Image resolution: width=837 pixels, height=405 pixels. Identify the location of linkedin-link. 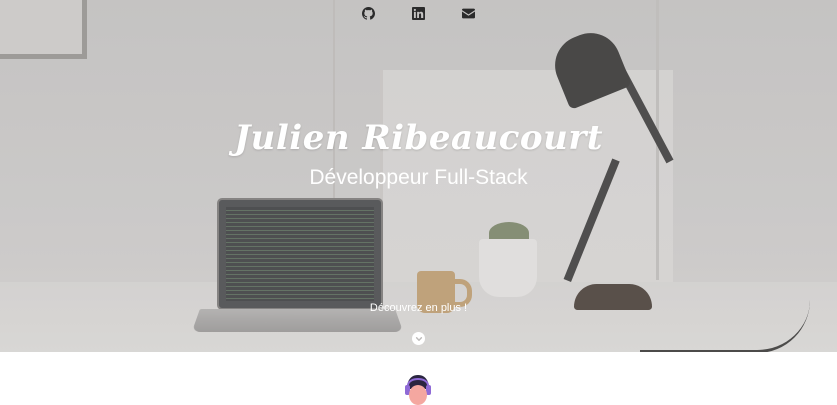
(418, 13).